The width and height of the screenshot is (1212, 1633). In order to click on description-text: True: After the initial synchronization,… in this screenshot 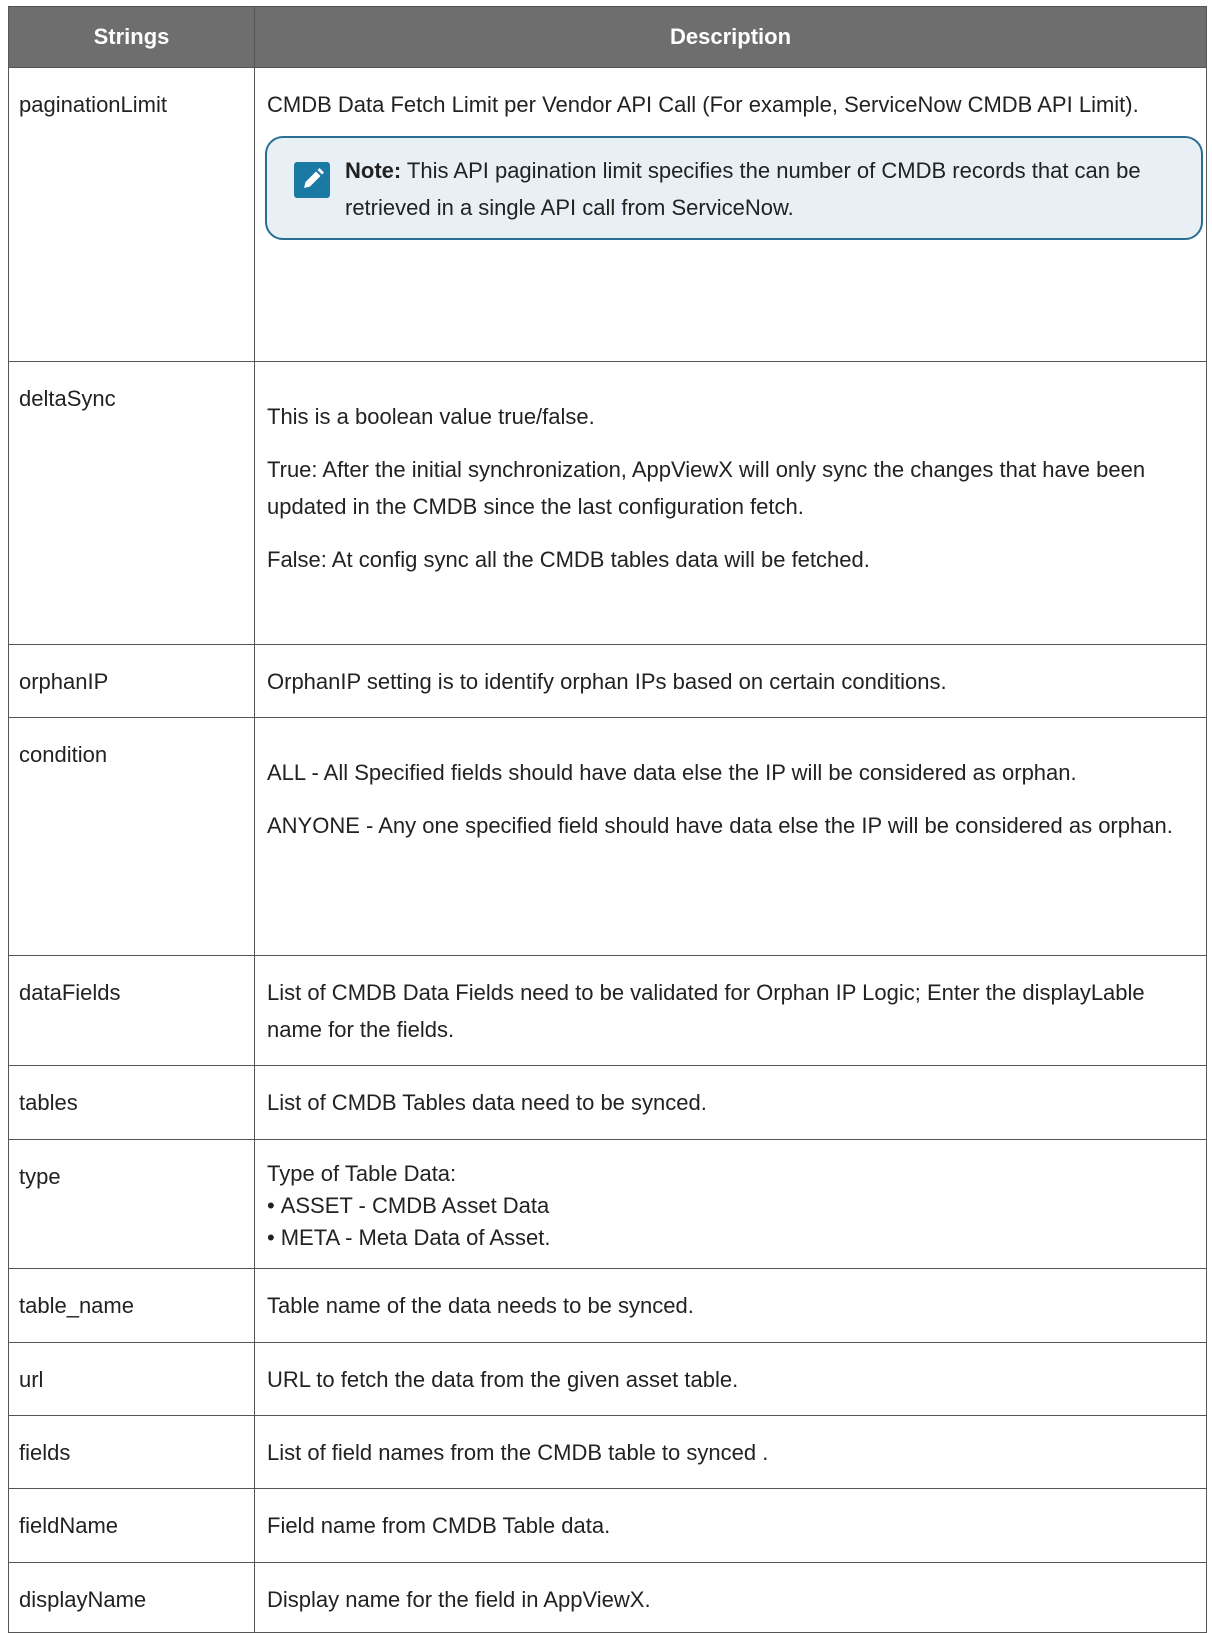, I will do `click(706, 488)`.